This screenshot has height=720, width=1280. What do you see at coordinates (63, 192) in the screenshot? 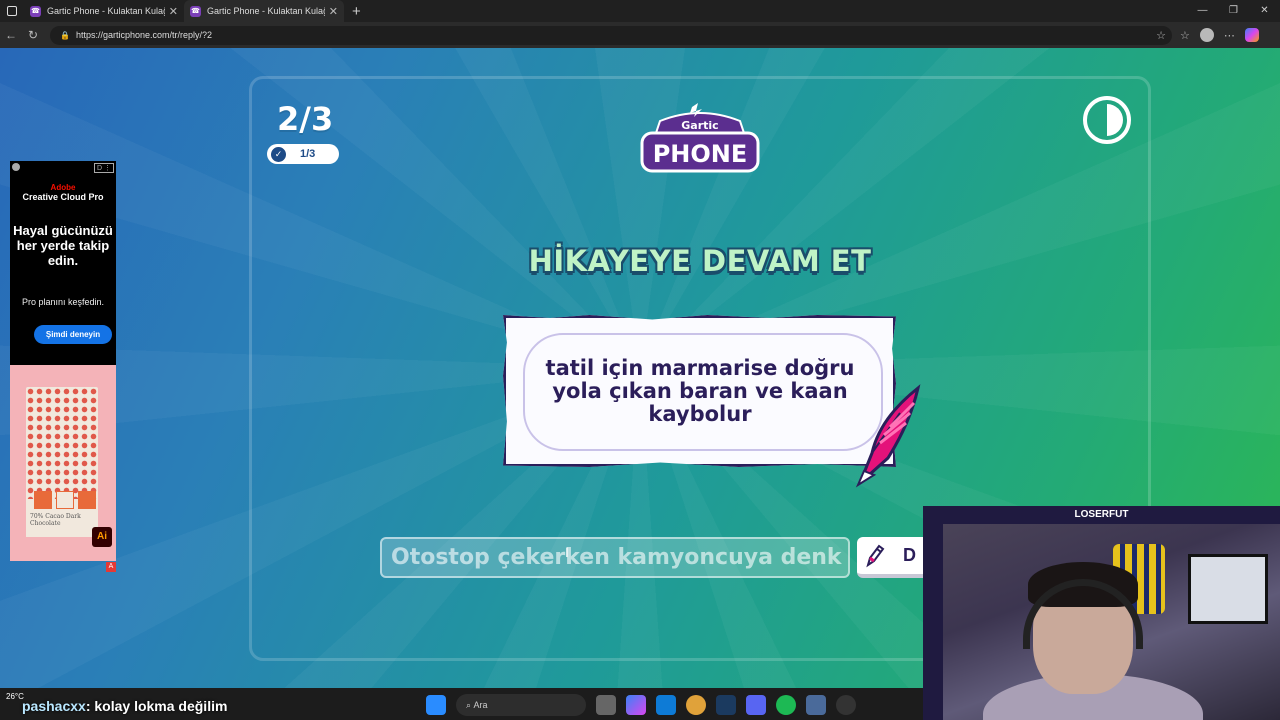
I see `ad-brand: Adobe Creative Cloud Pro` at bounding box center [63, 192].